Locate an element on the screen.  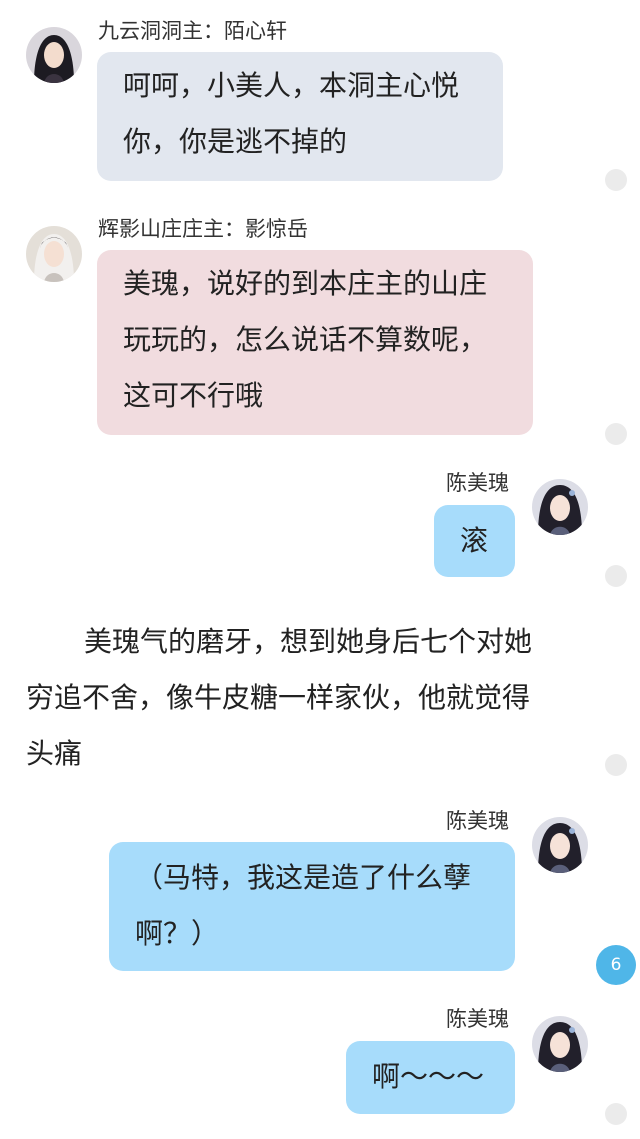
male-white-hair-avatar-icon is located at coordinates (54, 254).